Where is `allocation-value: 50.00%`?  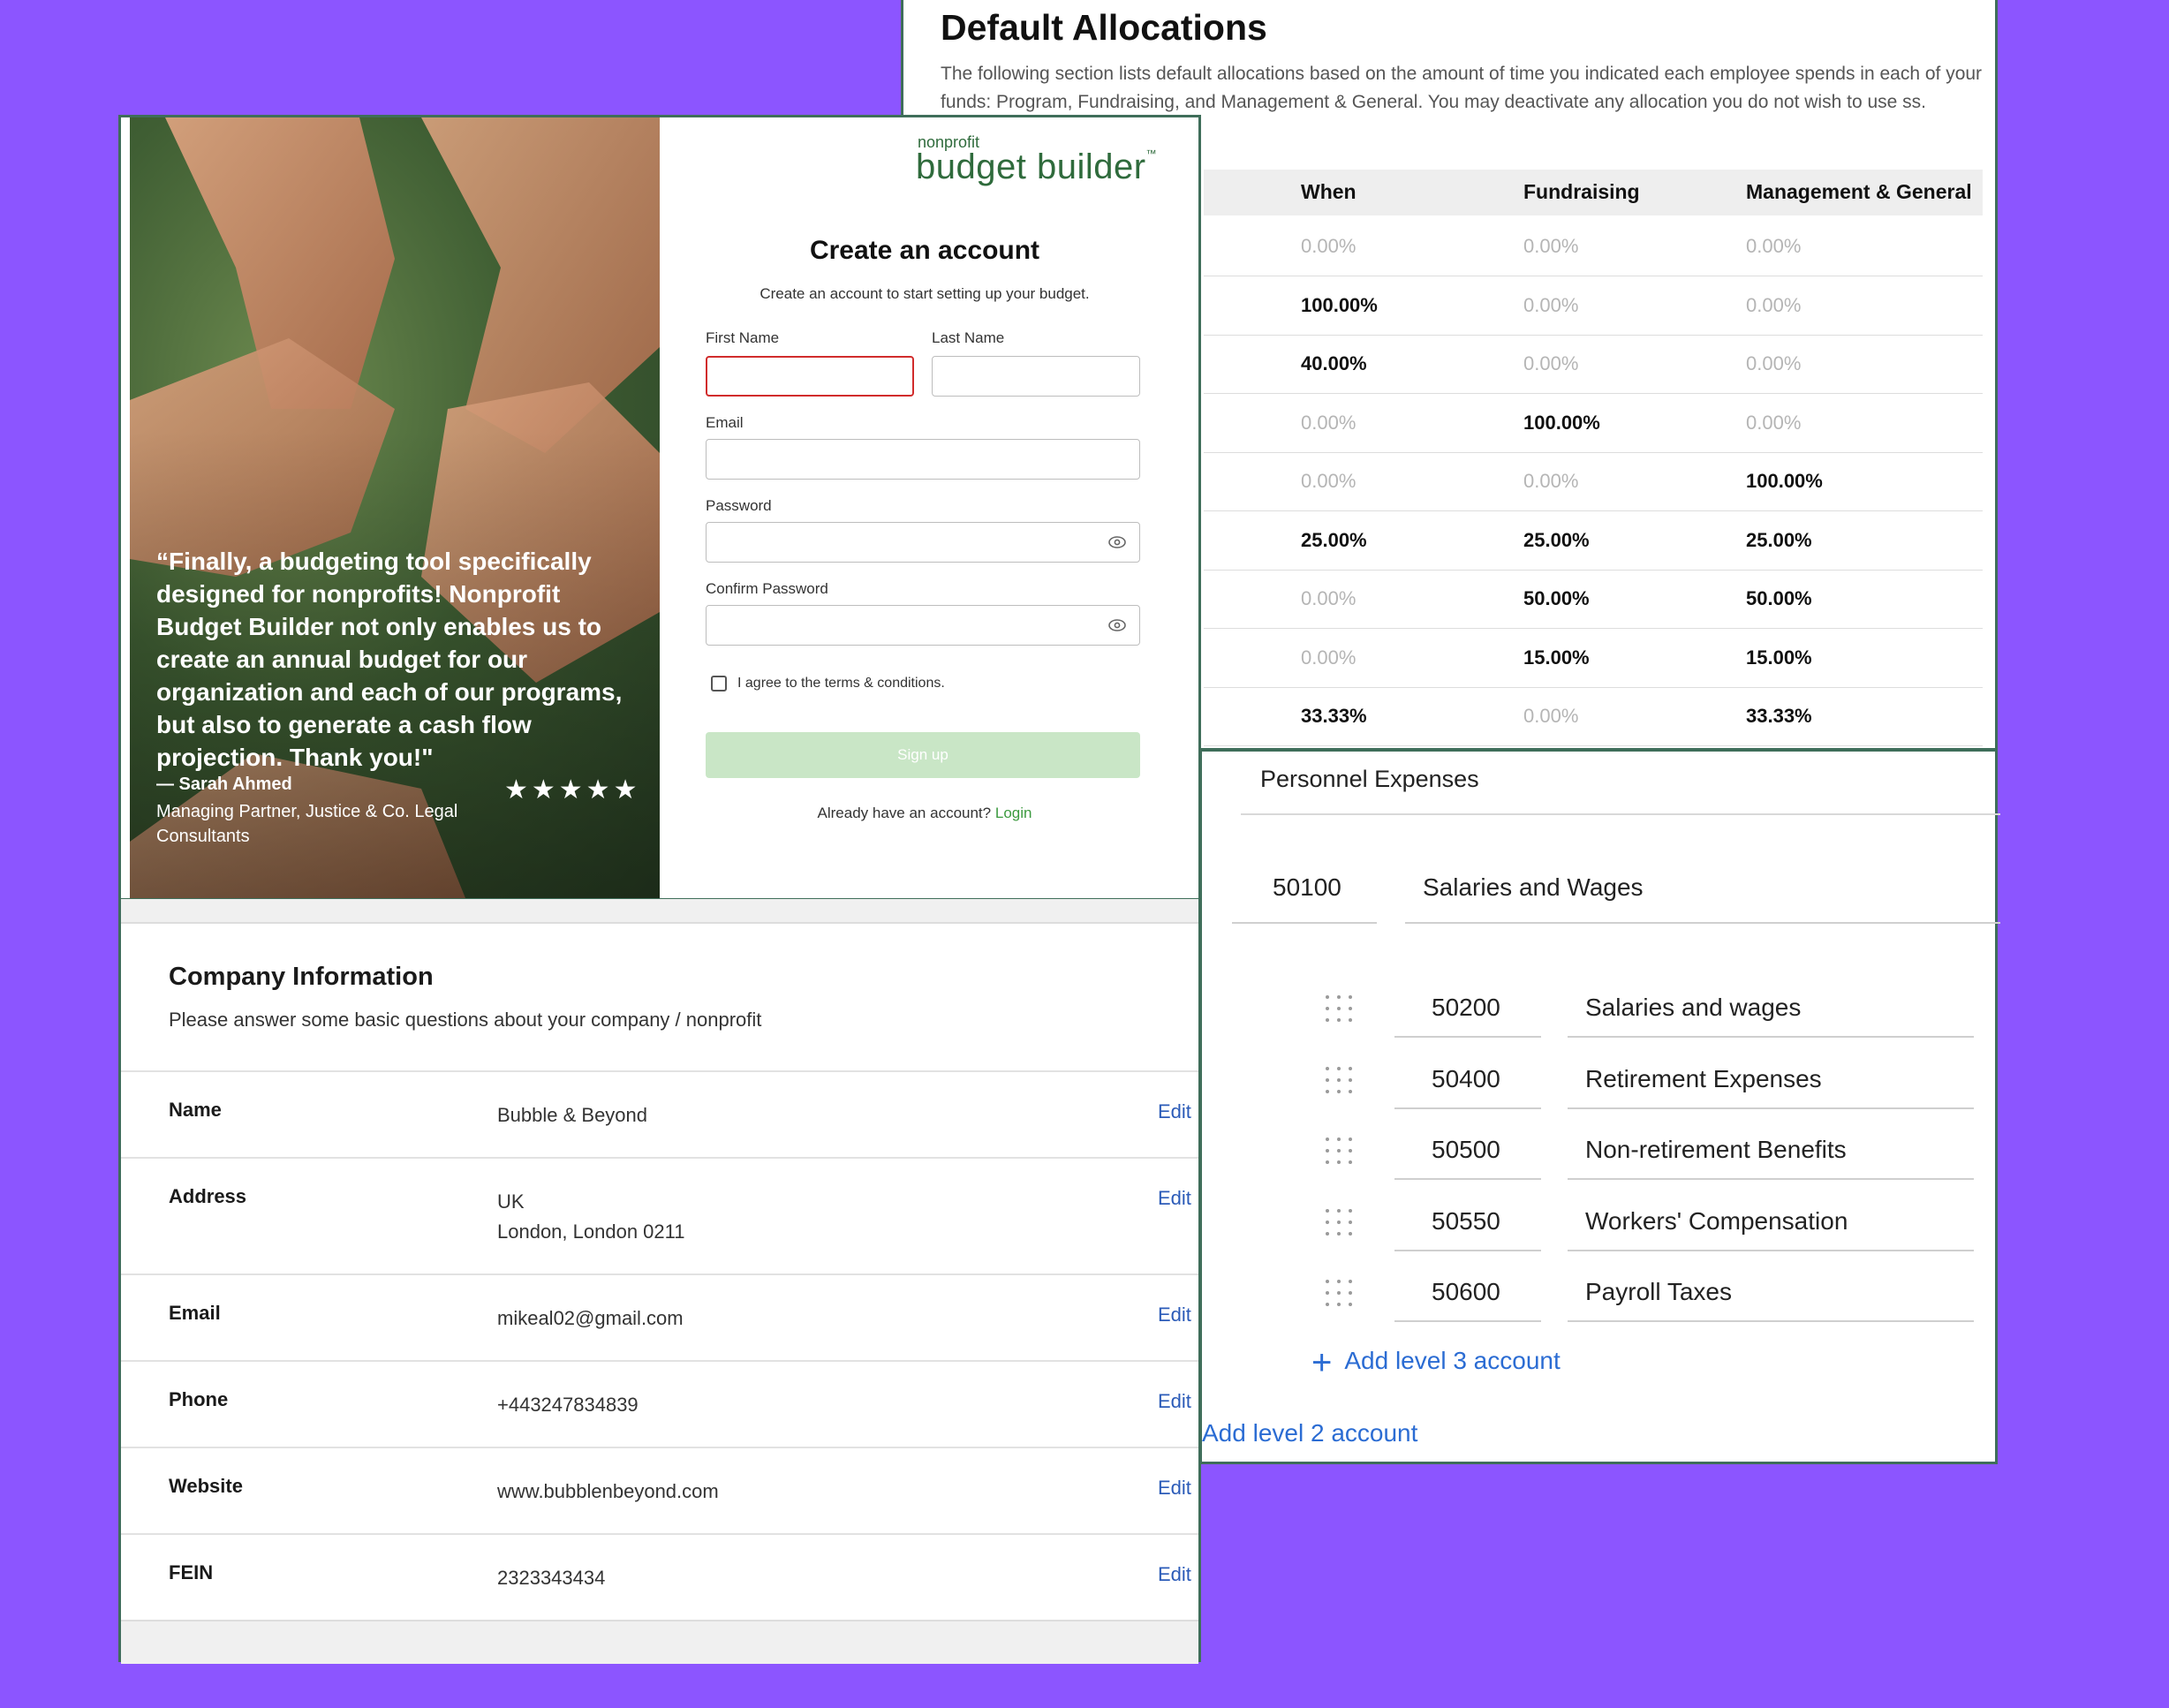 allocation-value: 50.00% is located at coordinates (1779, 598).